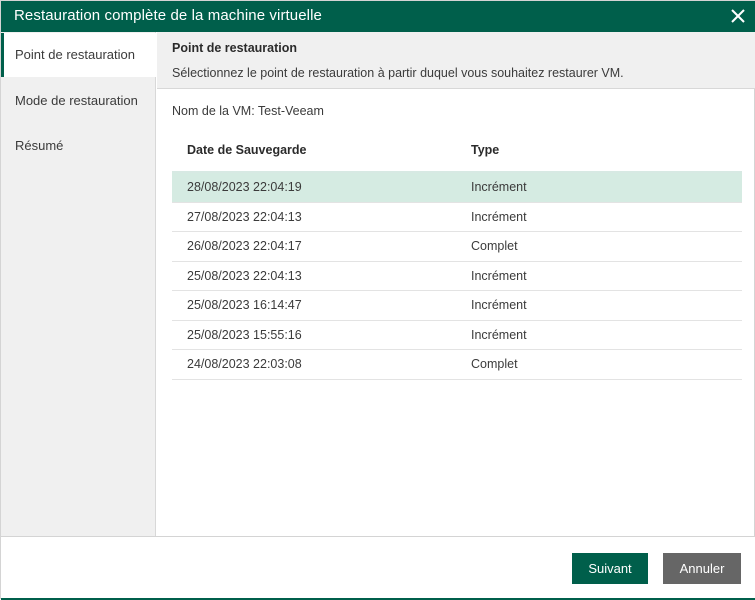 This screenshot has width=755, height=600. What do you see at coordinates (457, 306) in the screenshot?
I see `table-row: 25/08/2023 16:14:47 Incrément` at bounding box center [457, 306].